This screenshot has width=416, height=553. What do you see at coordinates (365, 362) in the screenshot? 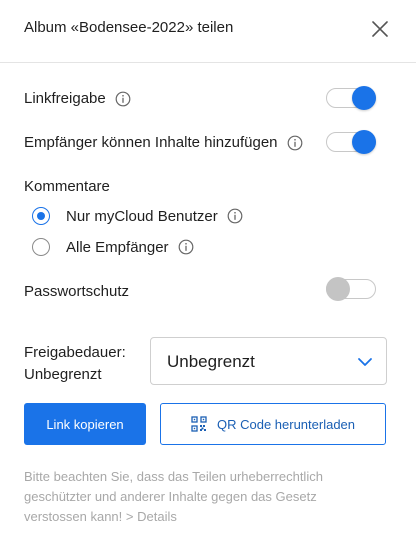
I see `chevron-down-icon` at bounding box center [365, 362].